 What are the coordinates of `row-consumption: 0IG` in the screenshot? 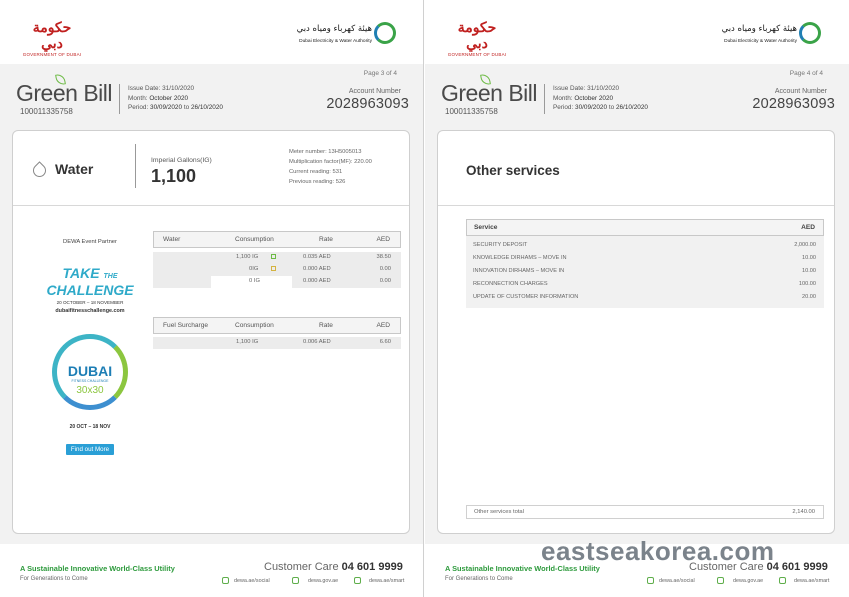 It's located at (254, 269).